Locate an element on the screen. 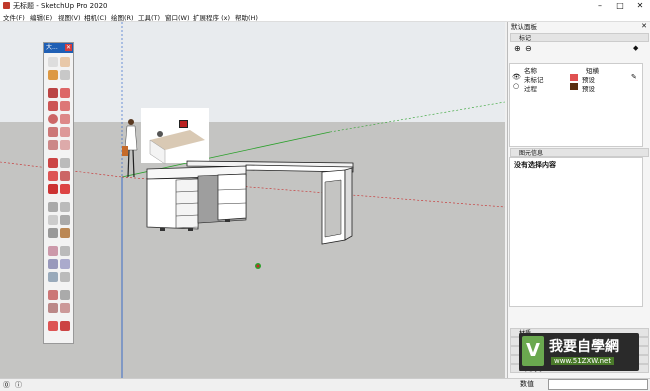 The image size is (650, 391). menu-camera: 相机(C) is located at coordinates (95, 17).